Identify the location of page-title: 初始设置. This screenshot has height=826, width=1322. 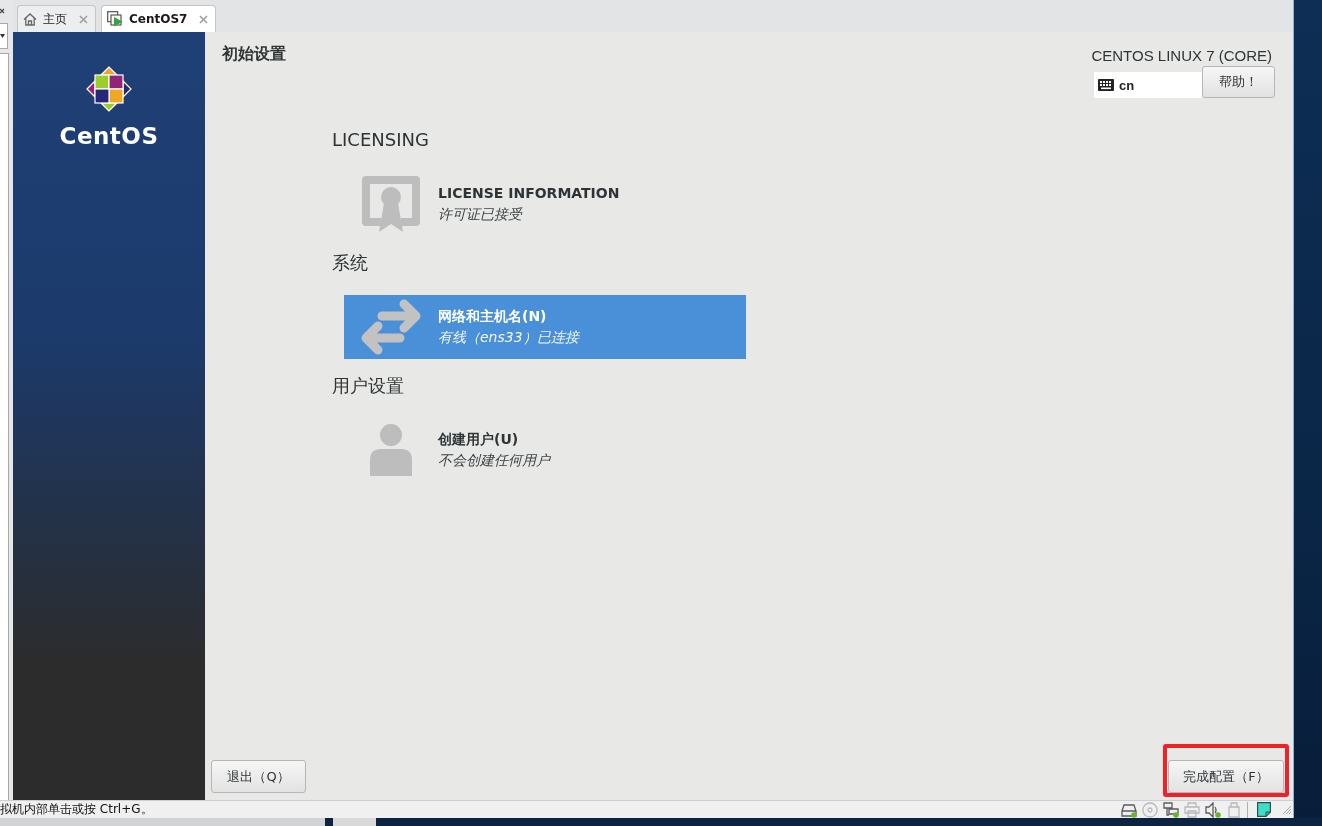
(254, 54).